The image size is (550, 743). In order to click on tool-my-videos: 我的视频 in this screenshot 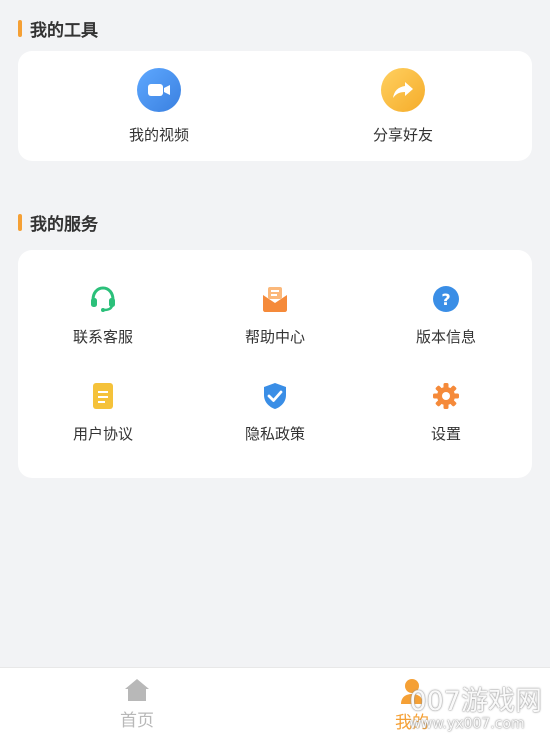, I will do `click(159, 106)`.